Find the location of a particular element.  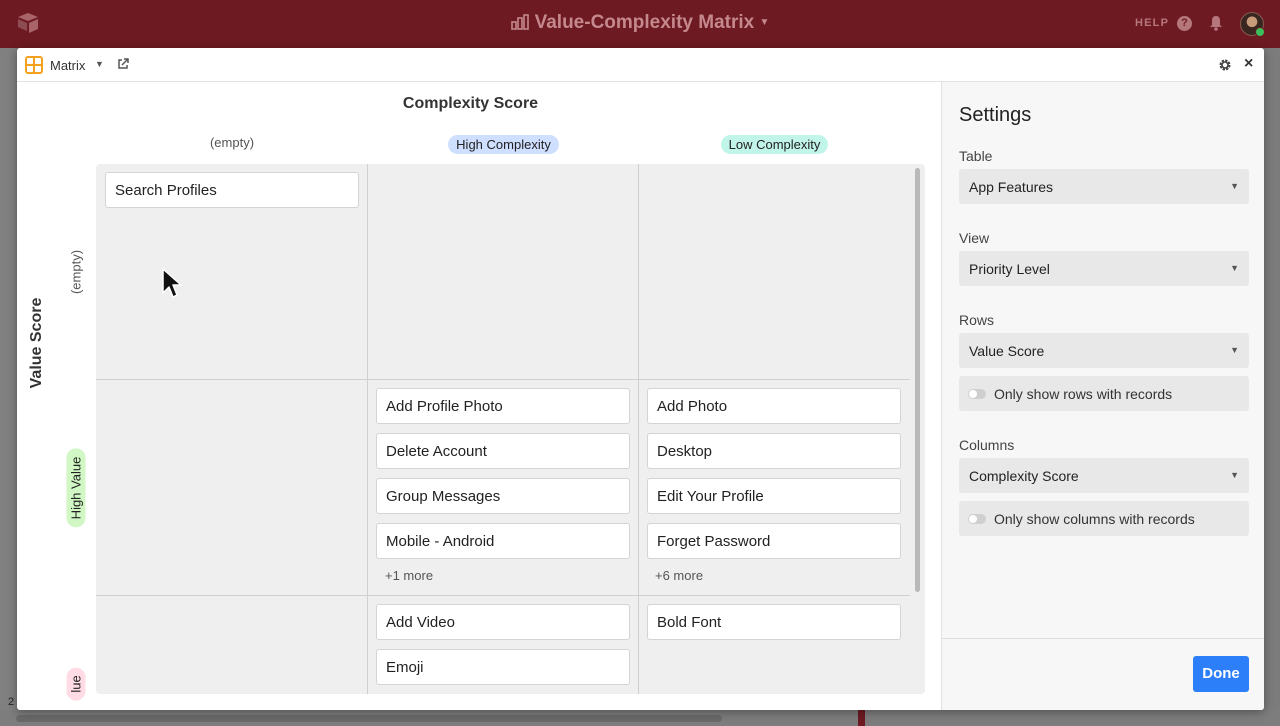

column-header-label: (empty) is located at coordinates (232, 142).